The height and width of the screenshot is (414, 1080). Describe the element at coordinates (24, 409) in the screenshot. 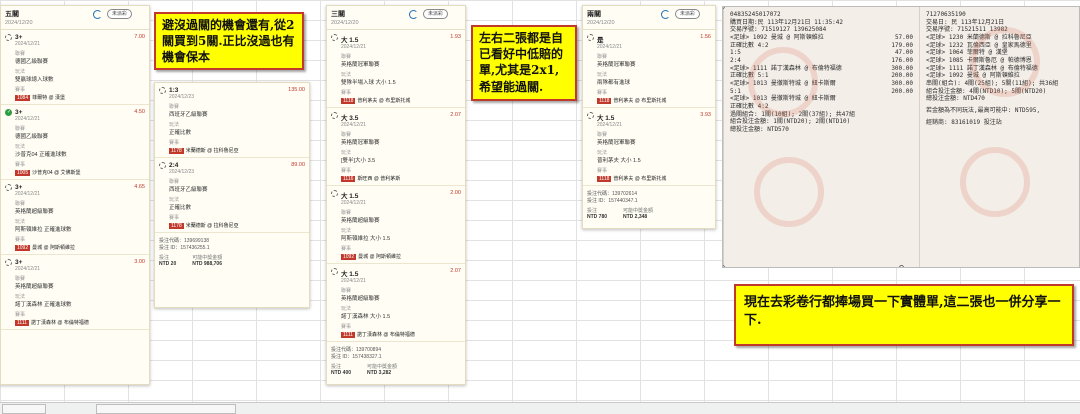

I see `sheet-tab` at that location.